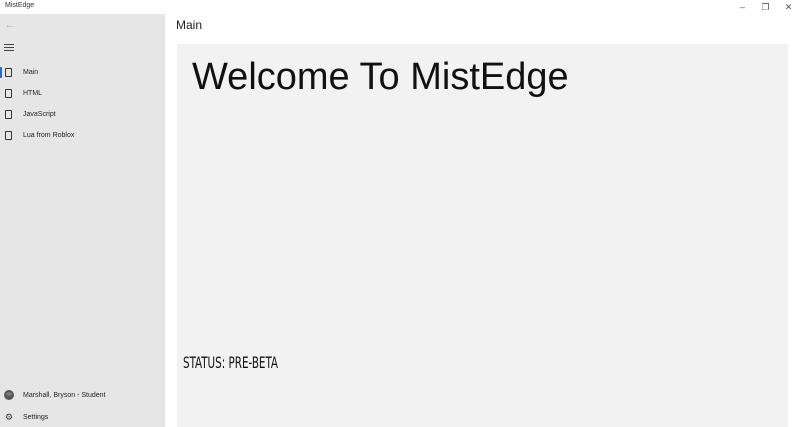  I want to click on nav-item-html: HTML, so click(82, 93).